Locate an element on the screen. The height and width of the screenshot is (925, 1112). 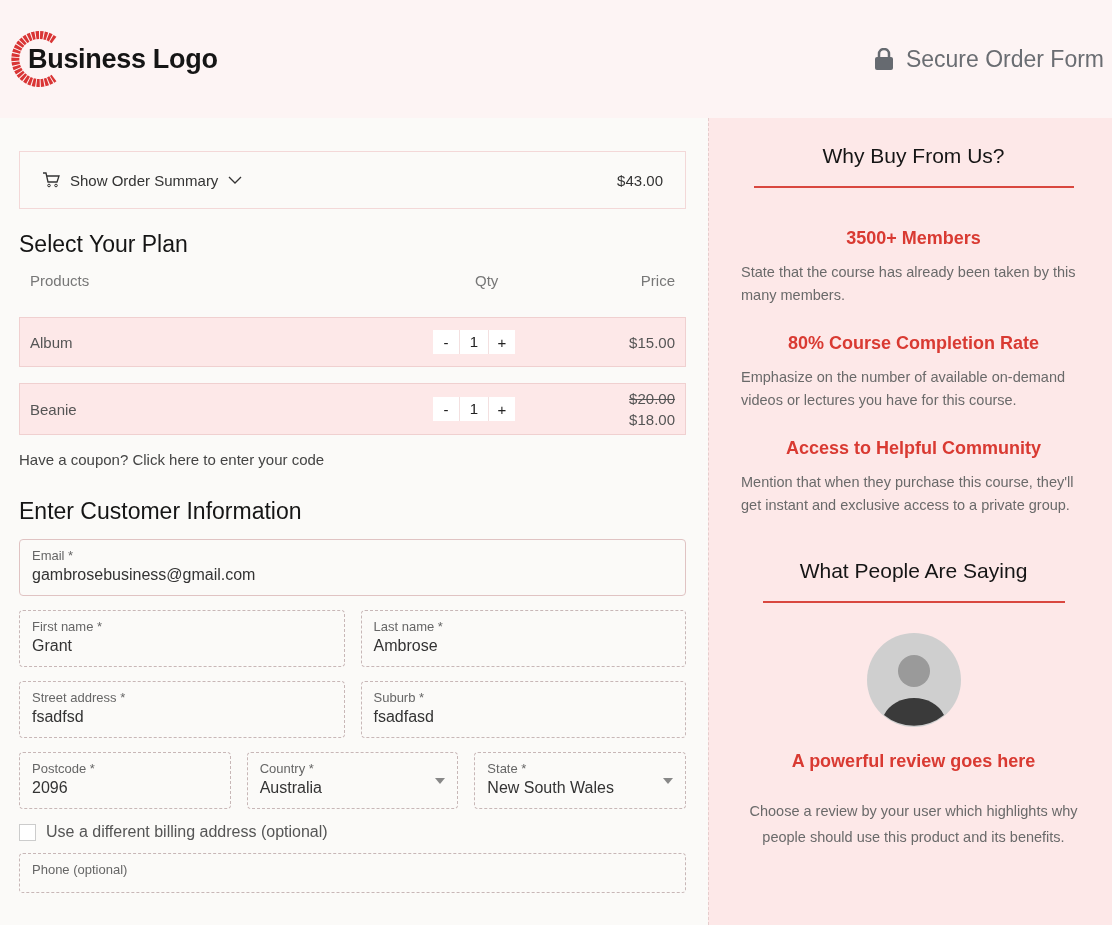
review-text: Choose a review by your user which highlights why people should use this product and its benefits. is located at coordinates (913, 824).